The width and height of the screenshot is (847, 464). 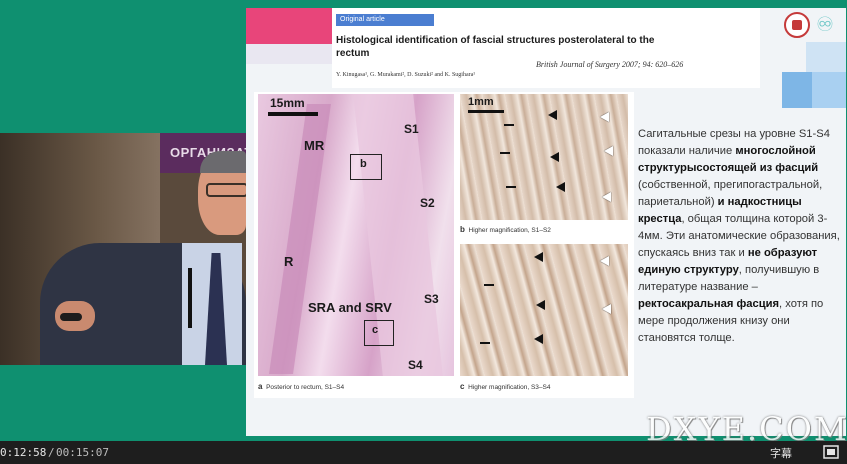 I want to click on microphone-stand, so click(x=190, y=298).